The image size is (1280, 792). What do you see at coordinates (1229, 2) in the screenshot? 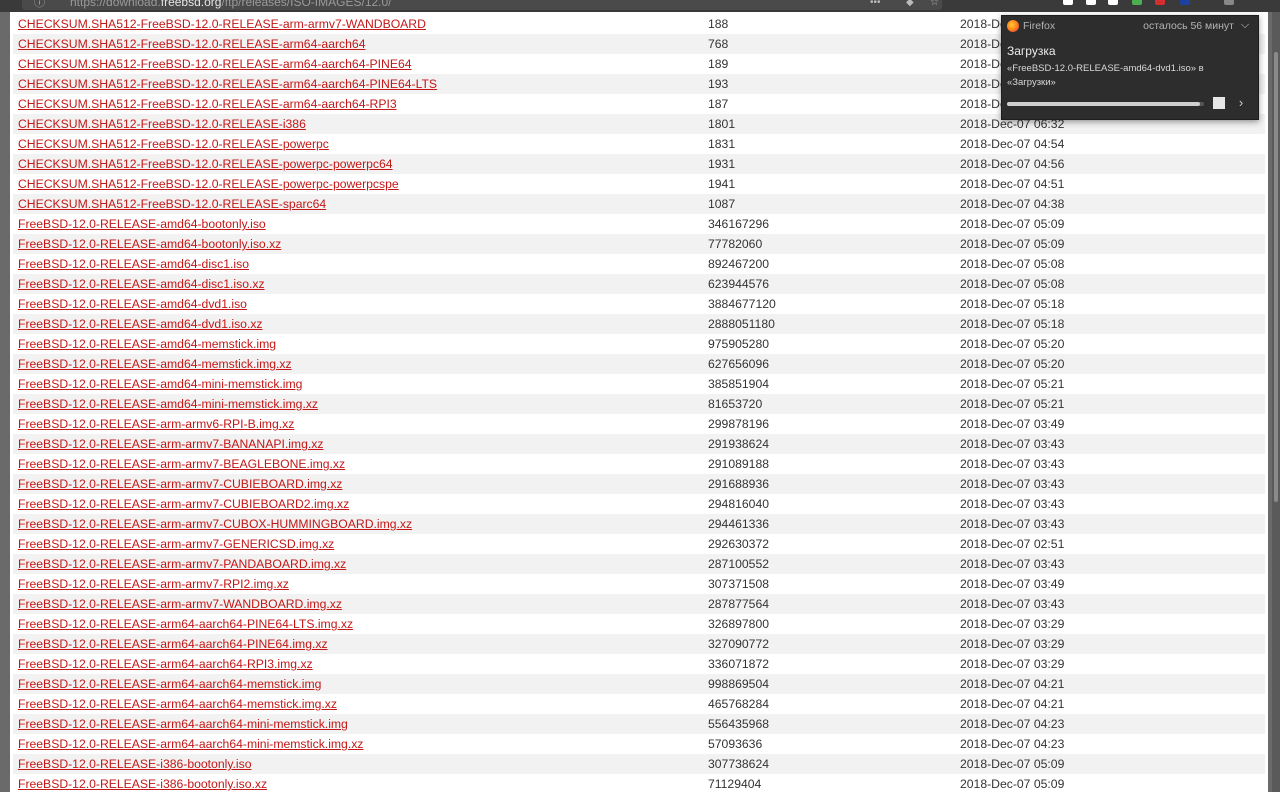
I see `extension-gray-icon` at bounding box center [1229, 2].